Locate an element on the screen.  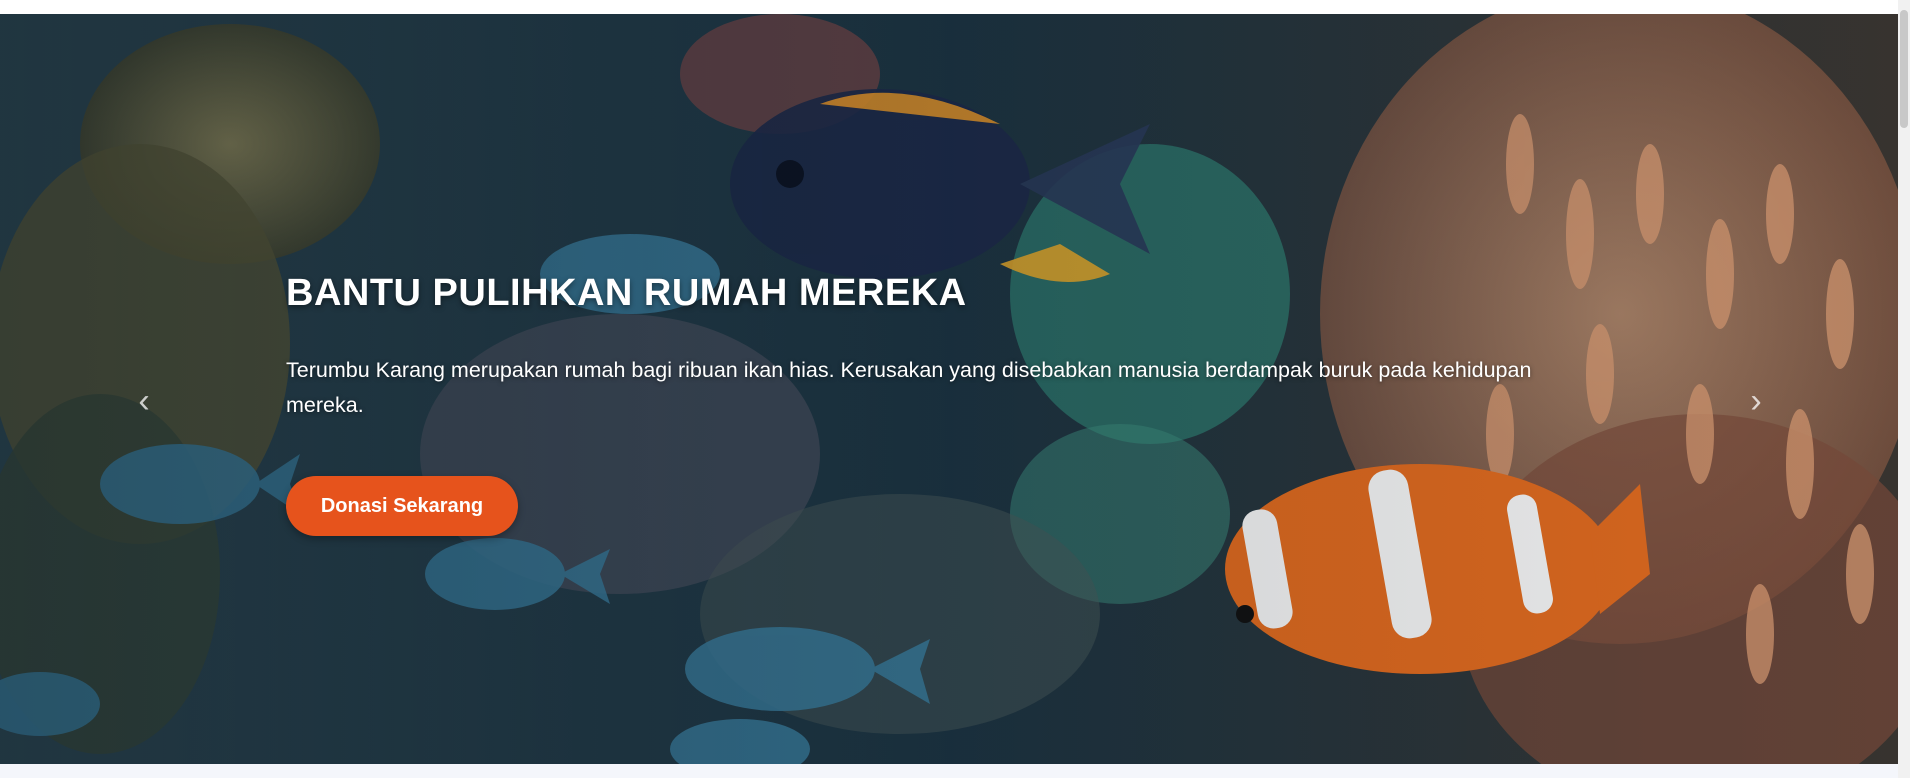
chevron-left-icon: ‹ is located at coordinates (144, 400).